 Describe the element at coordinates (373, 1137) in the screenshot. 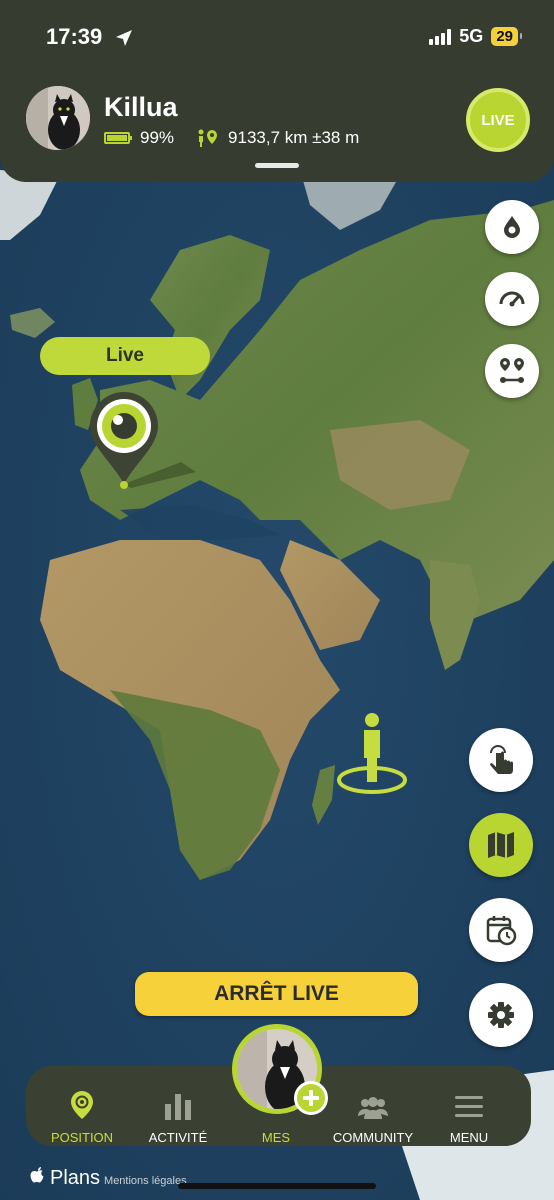

I see `nav-community-label: COMMUNITY` at that location.